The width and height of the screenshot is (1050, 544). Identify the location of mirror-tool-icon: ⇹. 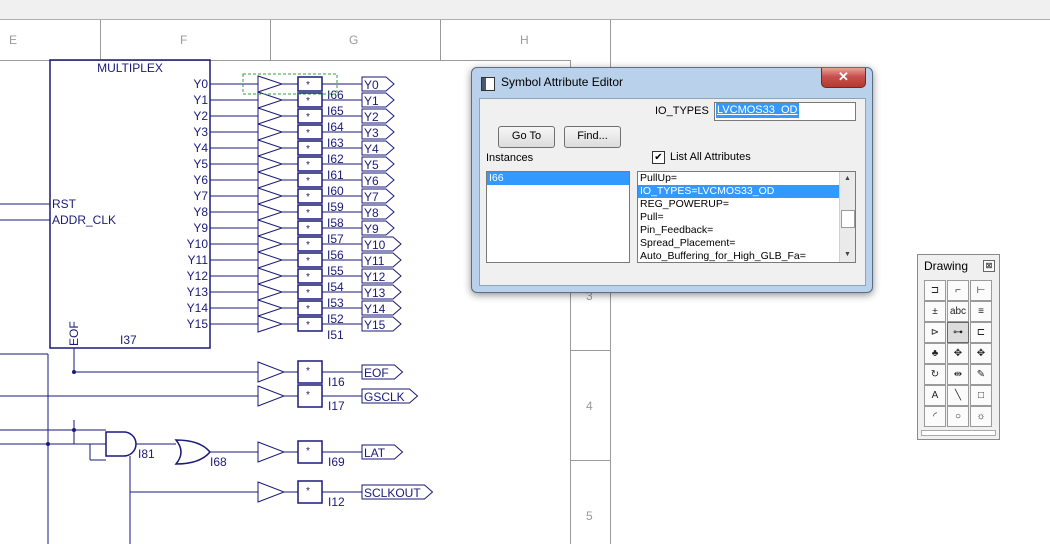
(958, 374).